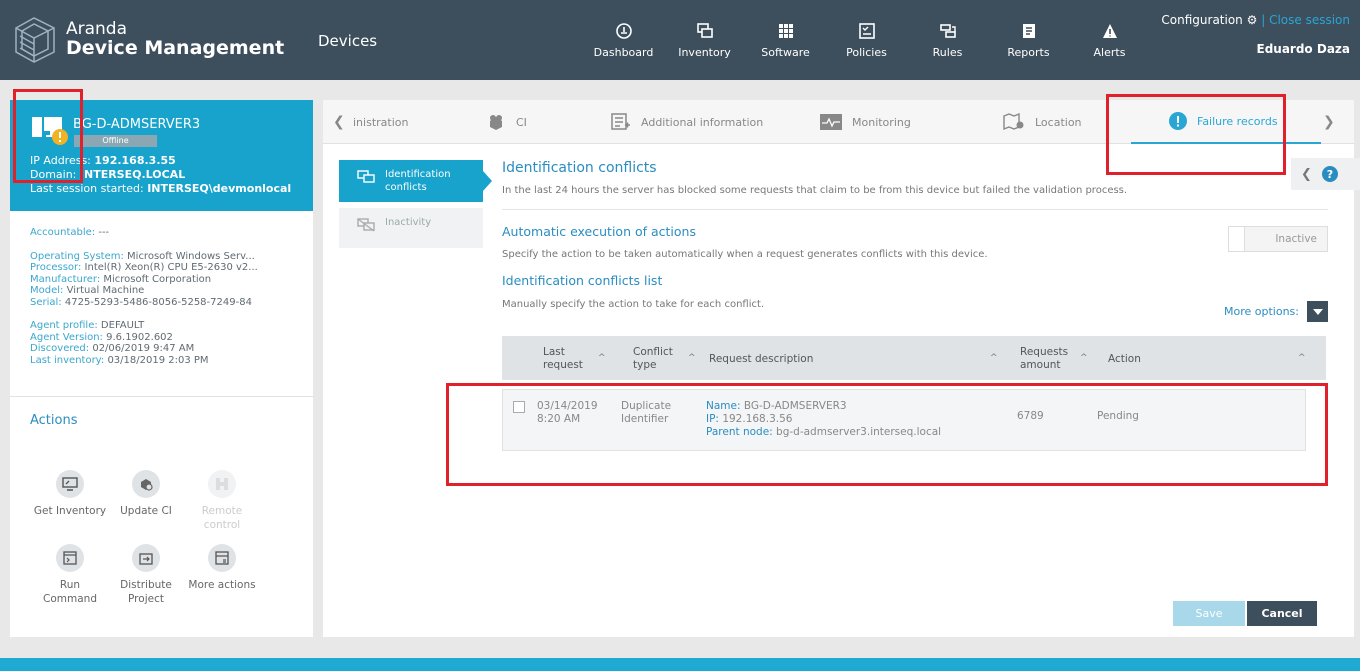  What do you see at coordinates (70, 501) in the screenshot?
I see `get-inventory-button: Get Inventory` at bounding box center [70, 501].